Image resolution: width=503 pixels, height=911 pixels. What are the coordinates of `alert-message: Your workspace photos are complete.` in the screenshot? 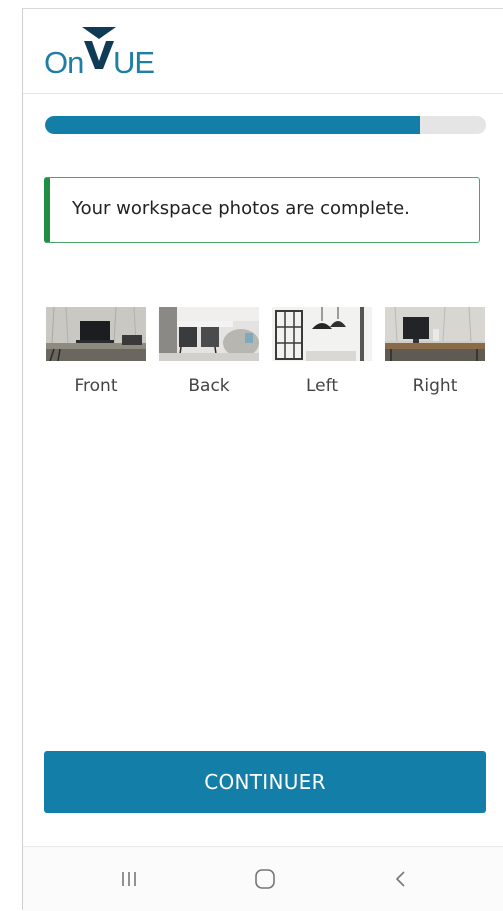 It's located at (241, 208).